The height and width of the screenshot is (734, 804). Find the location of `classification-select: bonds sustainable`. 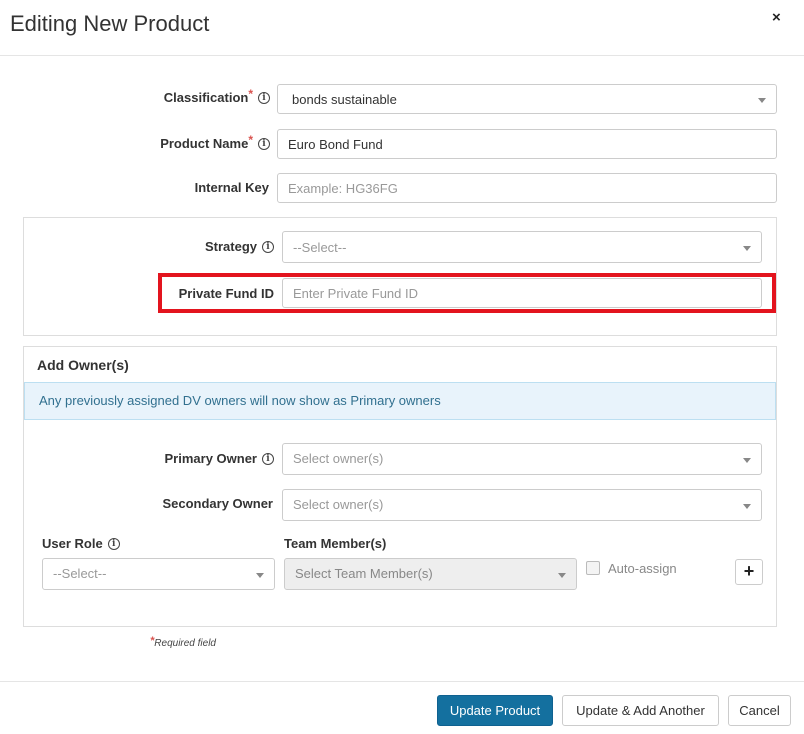

classification-select: bonds sustainable is located at coordinates (527, 99).